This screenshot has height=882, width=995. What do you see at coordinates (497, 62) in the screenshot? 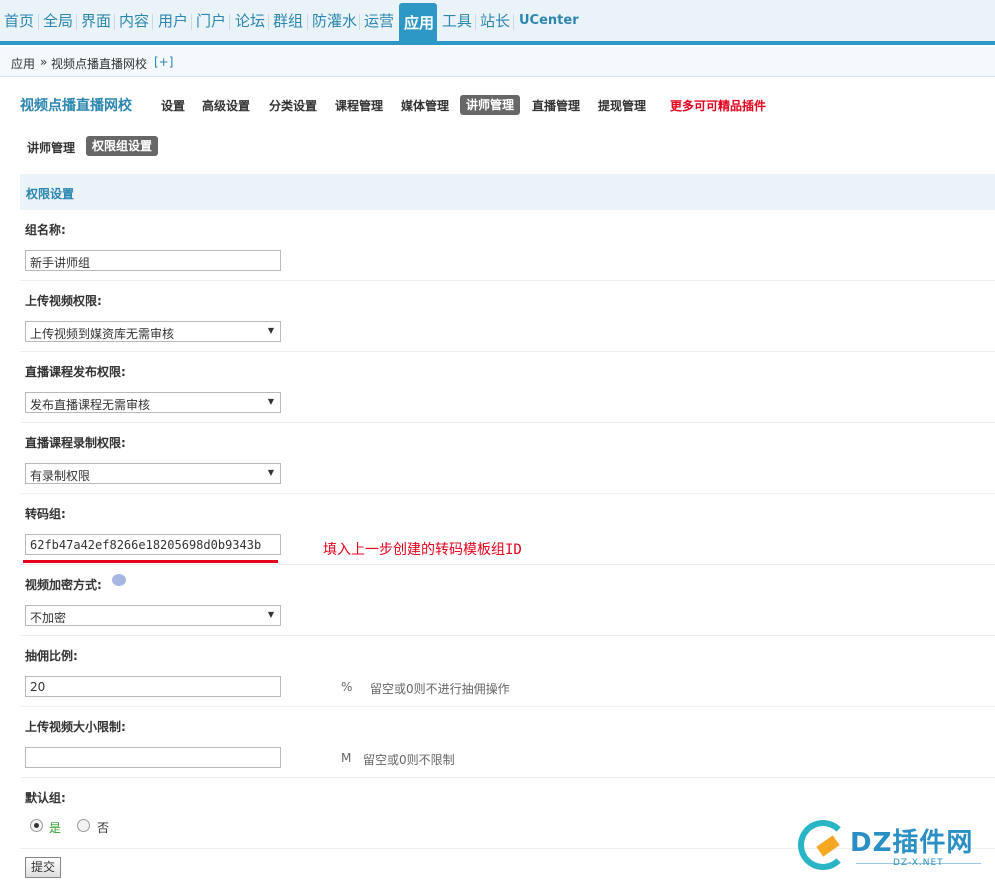
I see `breadcrumb: 应用 » 视频点播直播网校 [+]` at bounding box center [497, 62].